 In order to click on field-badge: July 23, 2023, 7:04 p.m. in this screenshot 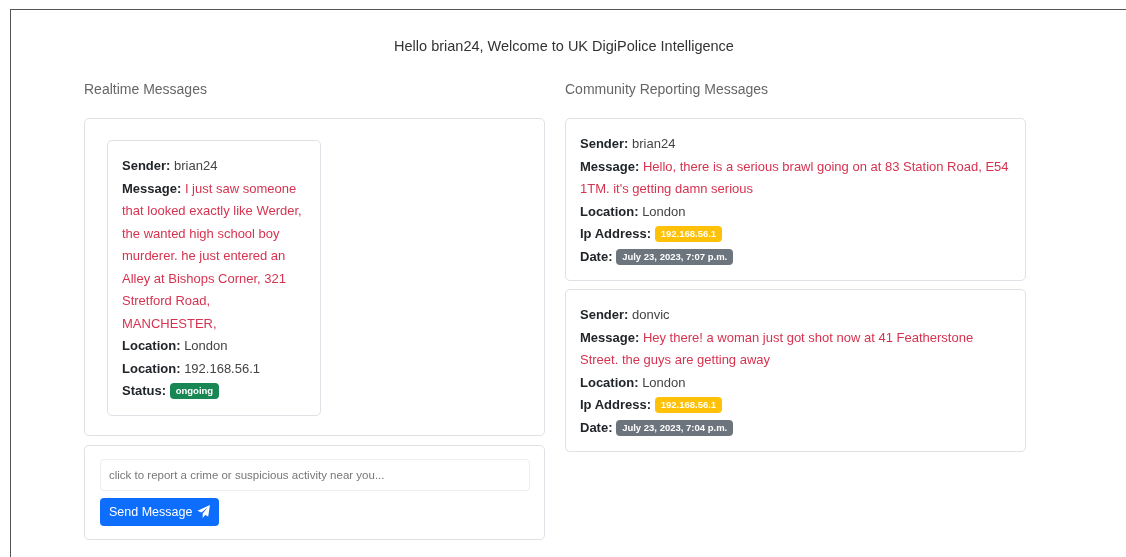, I will do `click(675, 427)`.